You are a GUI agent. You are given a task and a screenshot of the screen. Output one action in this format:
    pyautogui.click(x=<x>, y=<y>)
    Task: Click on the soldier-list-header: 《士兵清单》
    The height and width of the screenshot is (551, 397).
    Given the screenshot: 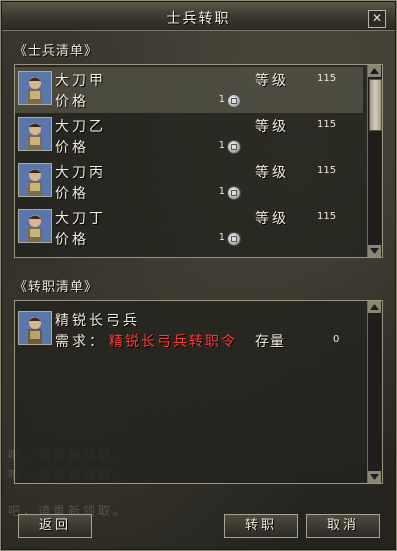 What is the action you would take?
    pyautogui.click(x=56, y=51)
    